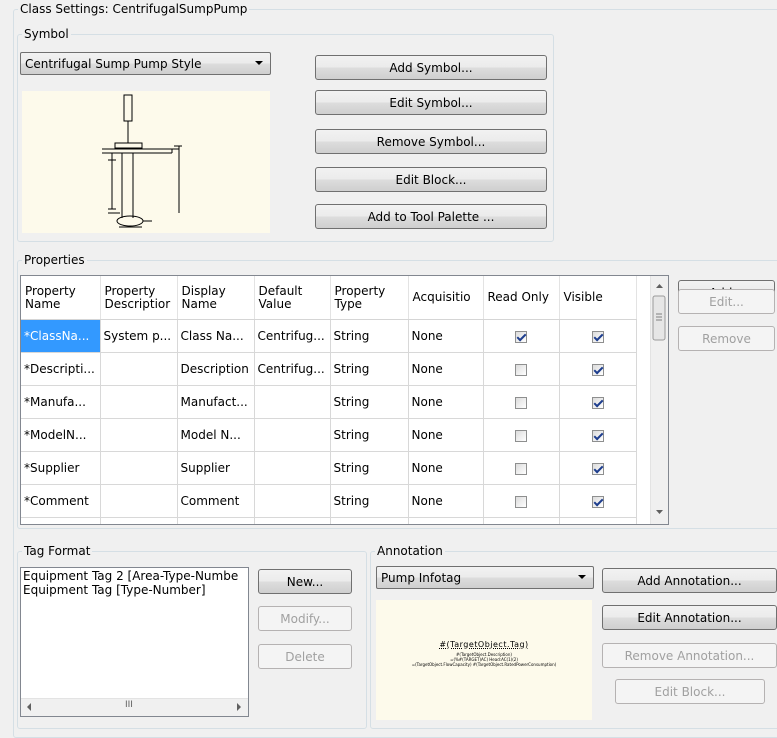 The width and height of the screenshot is (777, 738). What do you see at coordinates (61, 501) in the screenshot?
I see `table-cell: *Comment` at bounding box center [61, 501].